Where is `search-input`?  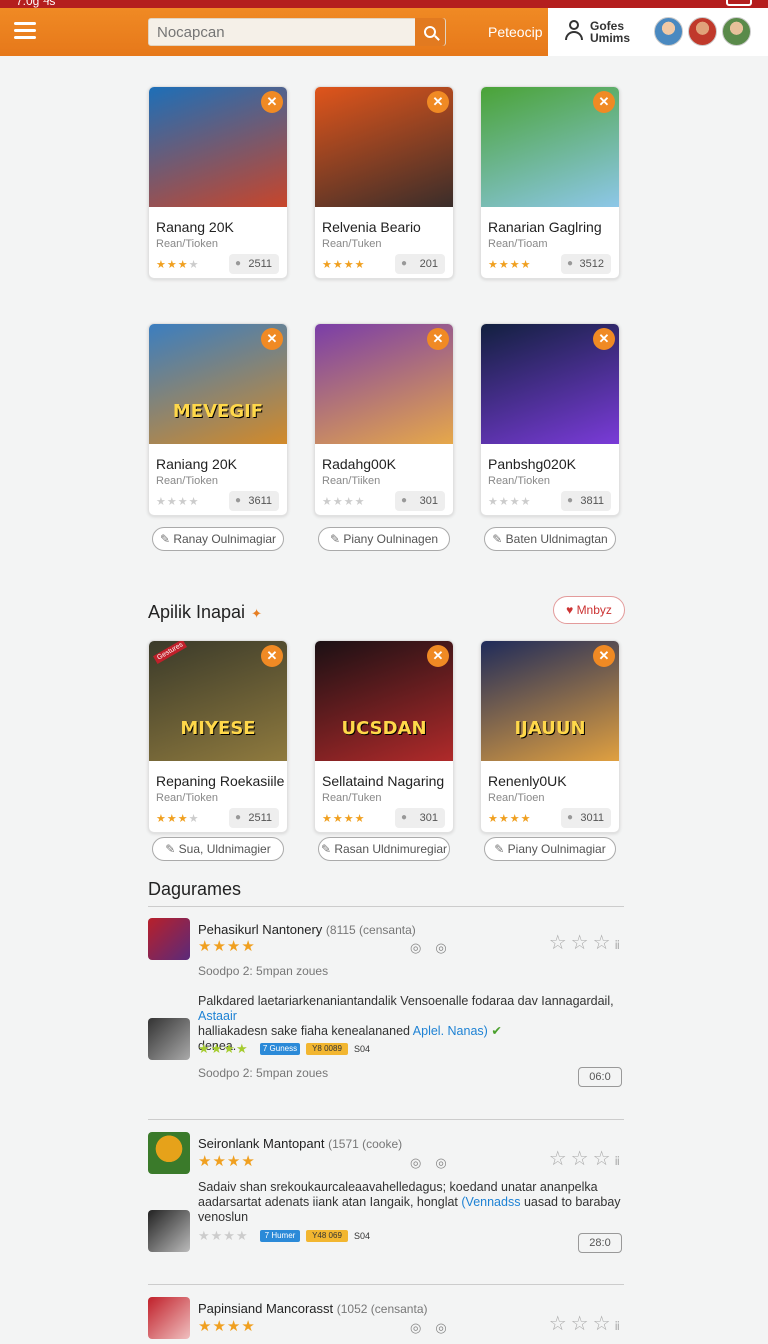 search-input is located at coordinates (283, 32).